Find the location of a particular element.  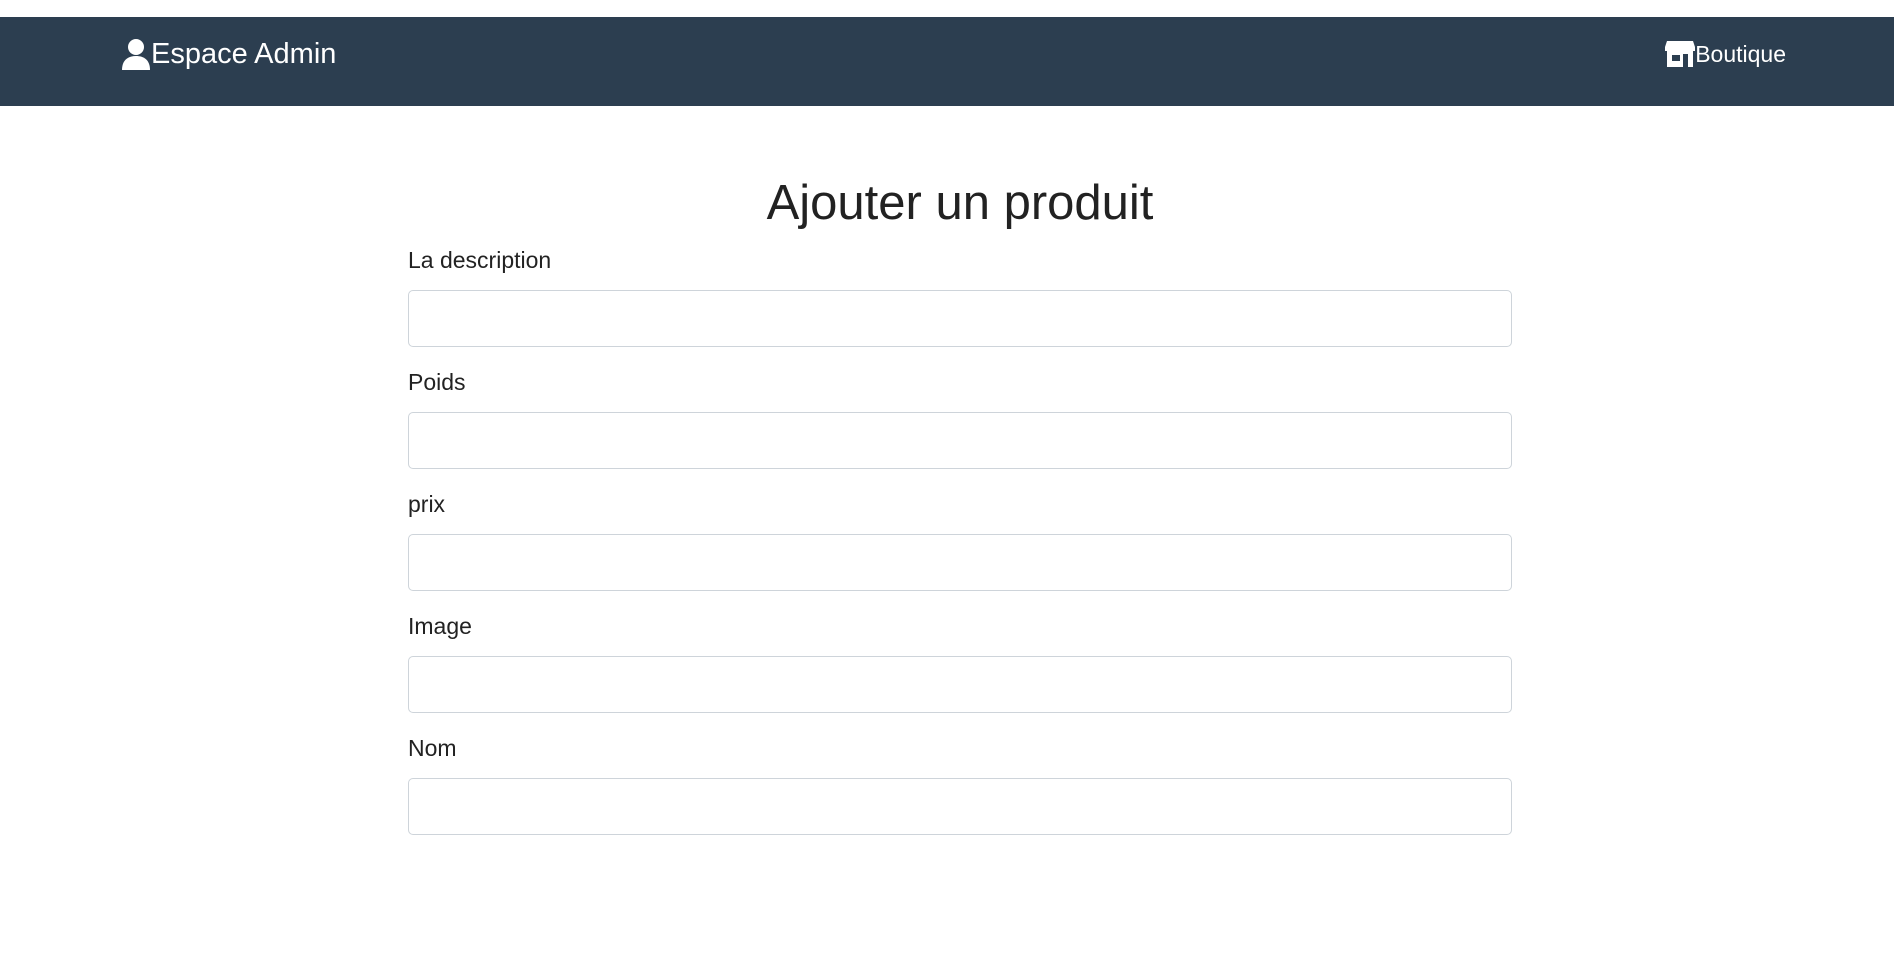

description-input is located at coordinates (960, 318).